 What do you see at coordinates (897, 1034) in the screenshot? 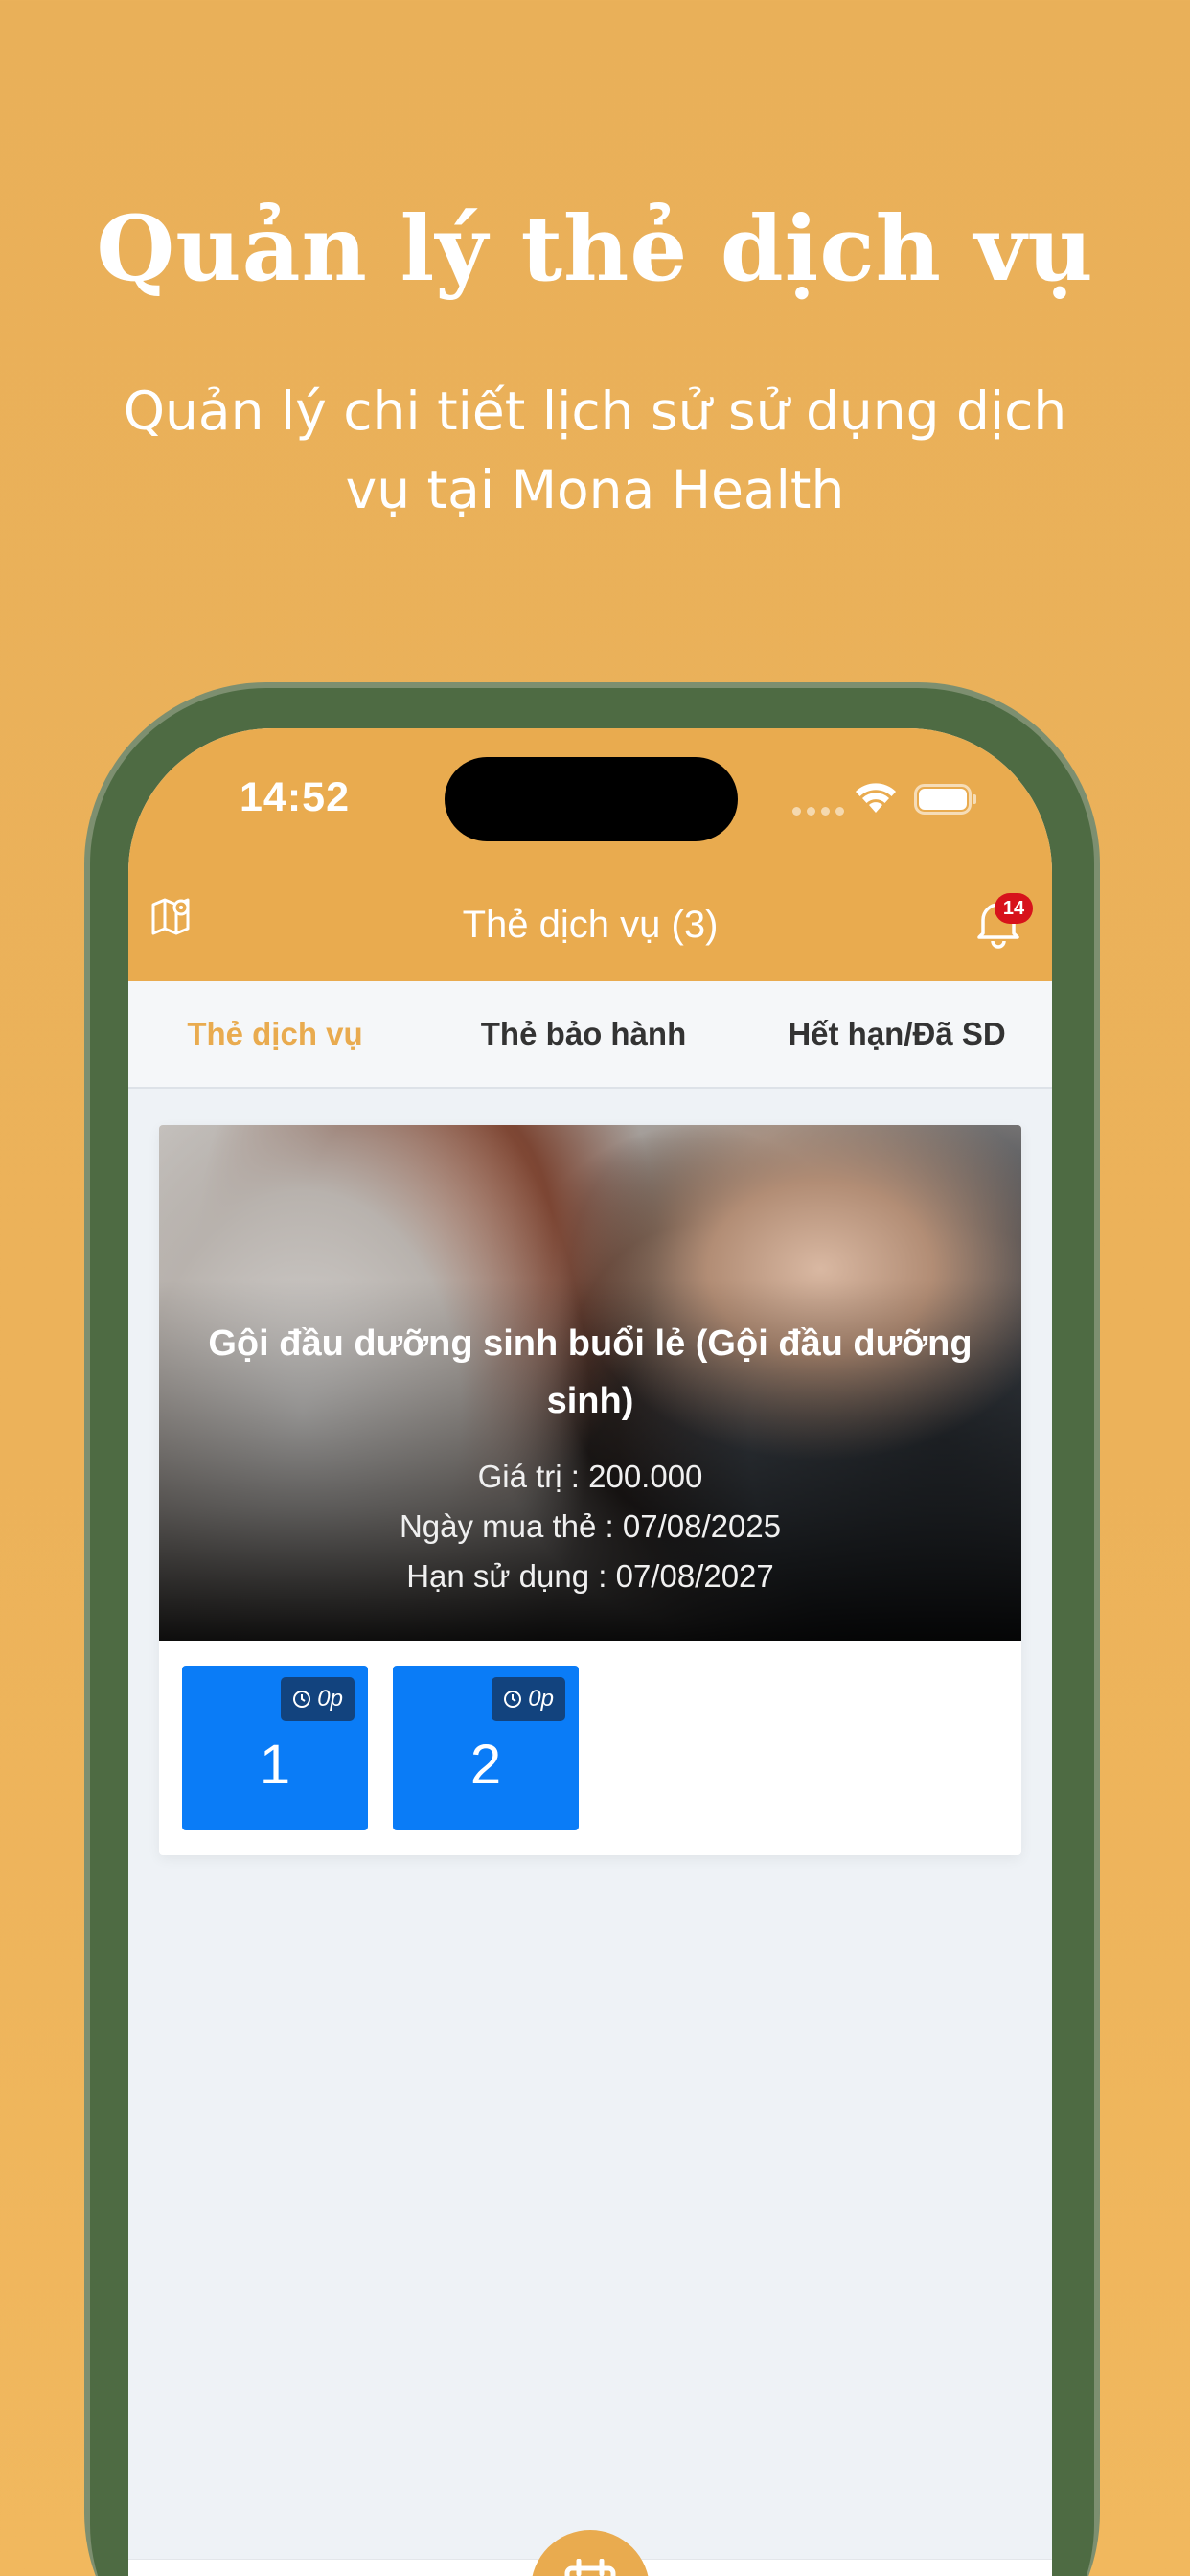
I see `tab-expired-used: Hết hạn/Đã SD` at bounding box center [897, 1034].